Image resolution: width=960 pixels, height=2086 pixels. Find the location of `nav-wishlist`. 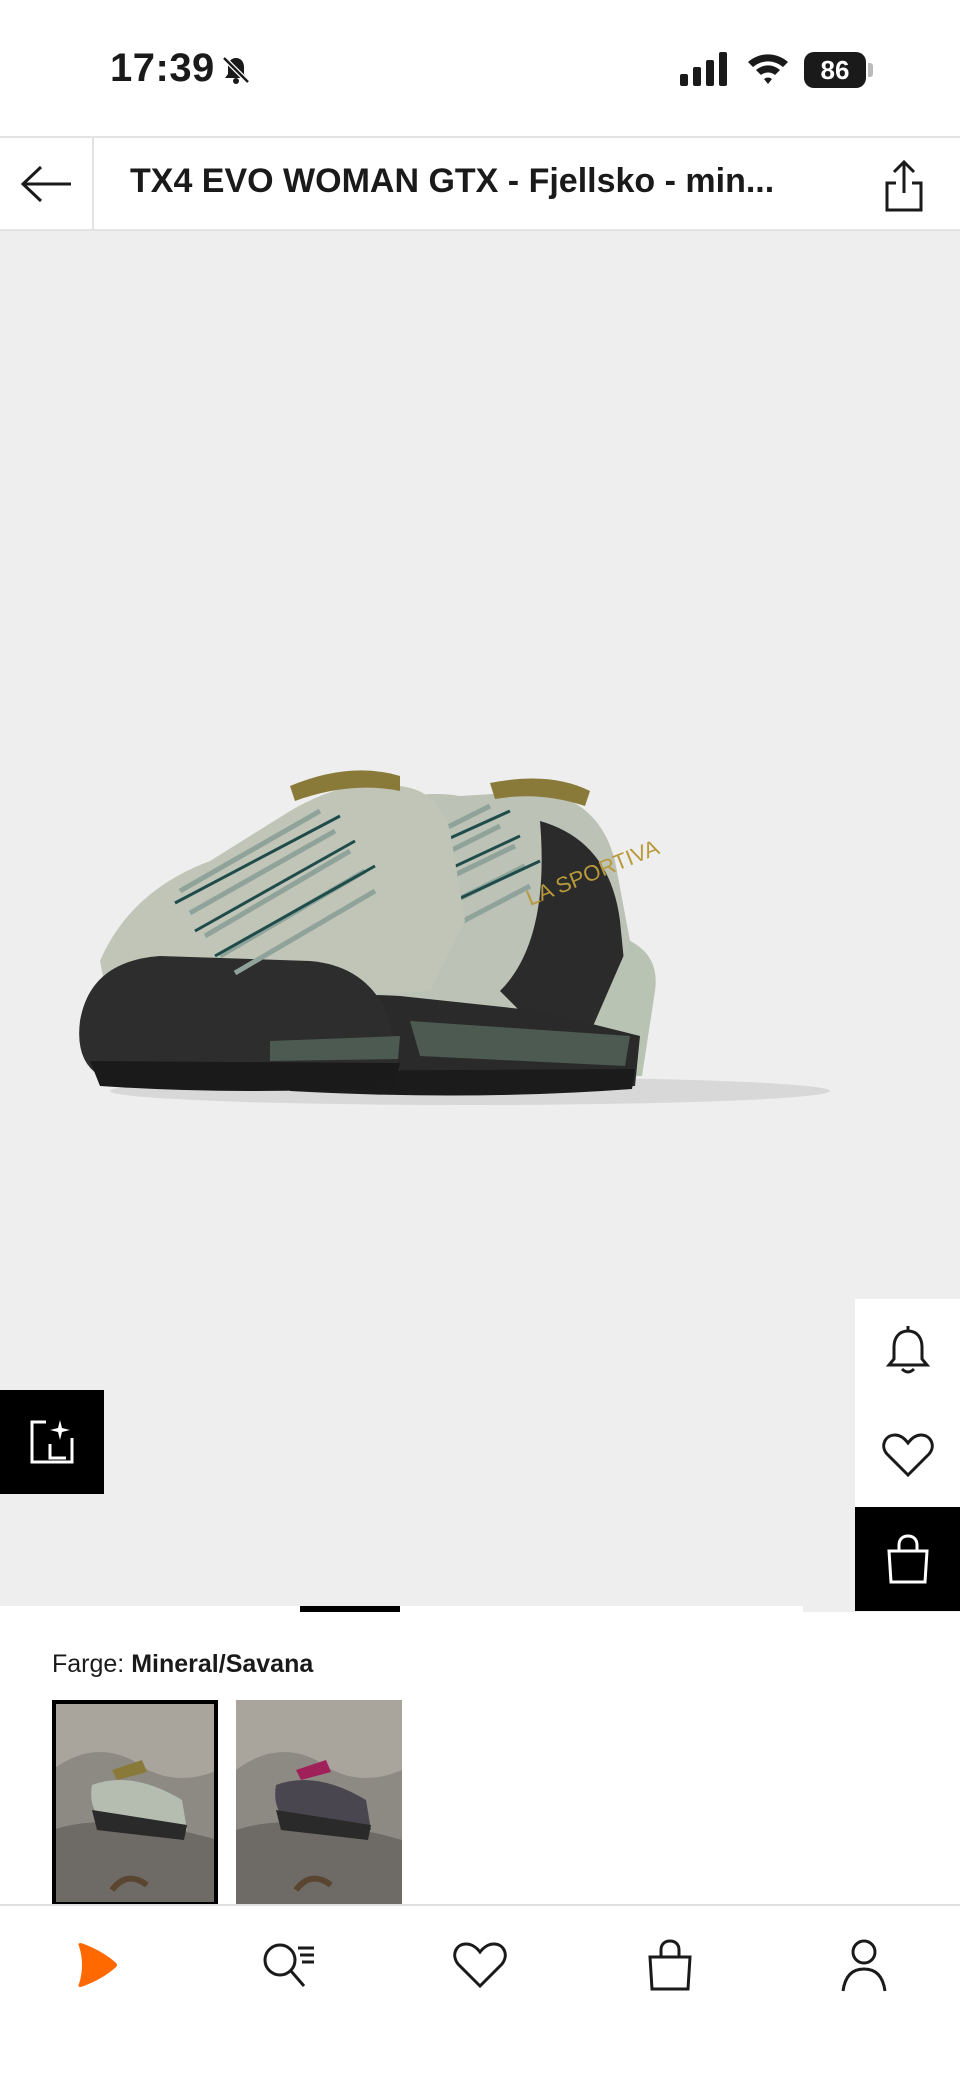

nav-wishlist is located at coordinates (480, 1965).